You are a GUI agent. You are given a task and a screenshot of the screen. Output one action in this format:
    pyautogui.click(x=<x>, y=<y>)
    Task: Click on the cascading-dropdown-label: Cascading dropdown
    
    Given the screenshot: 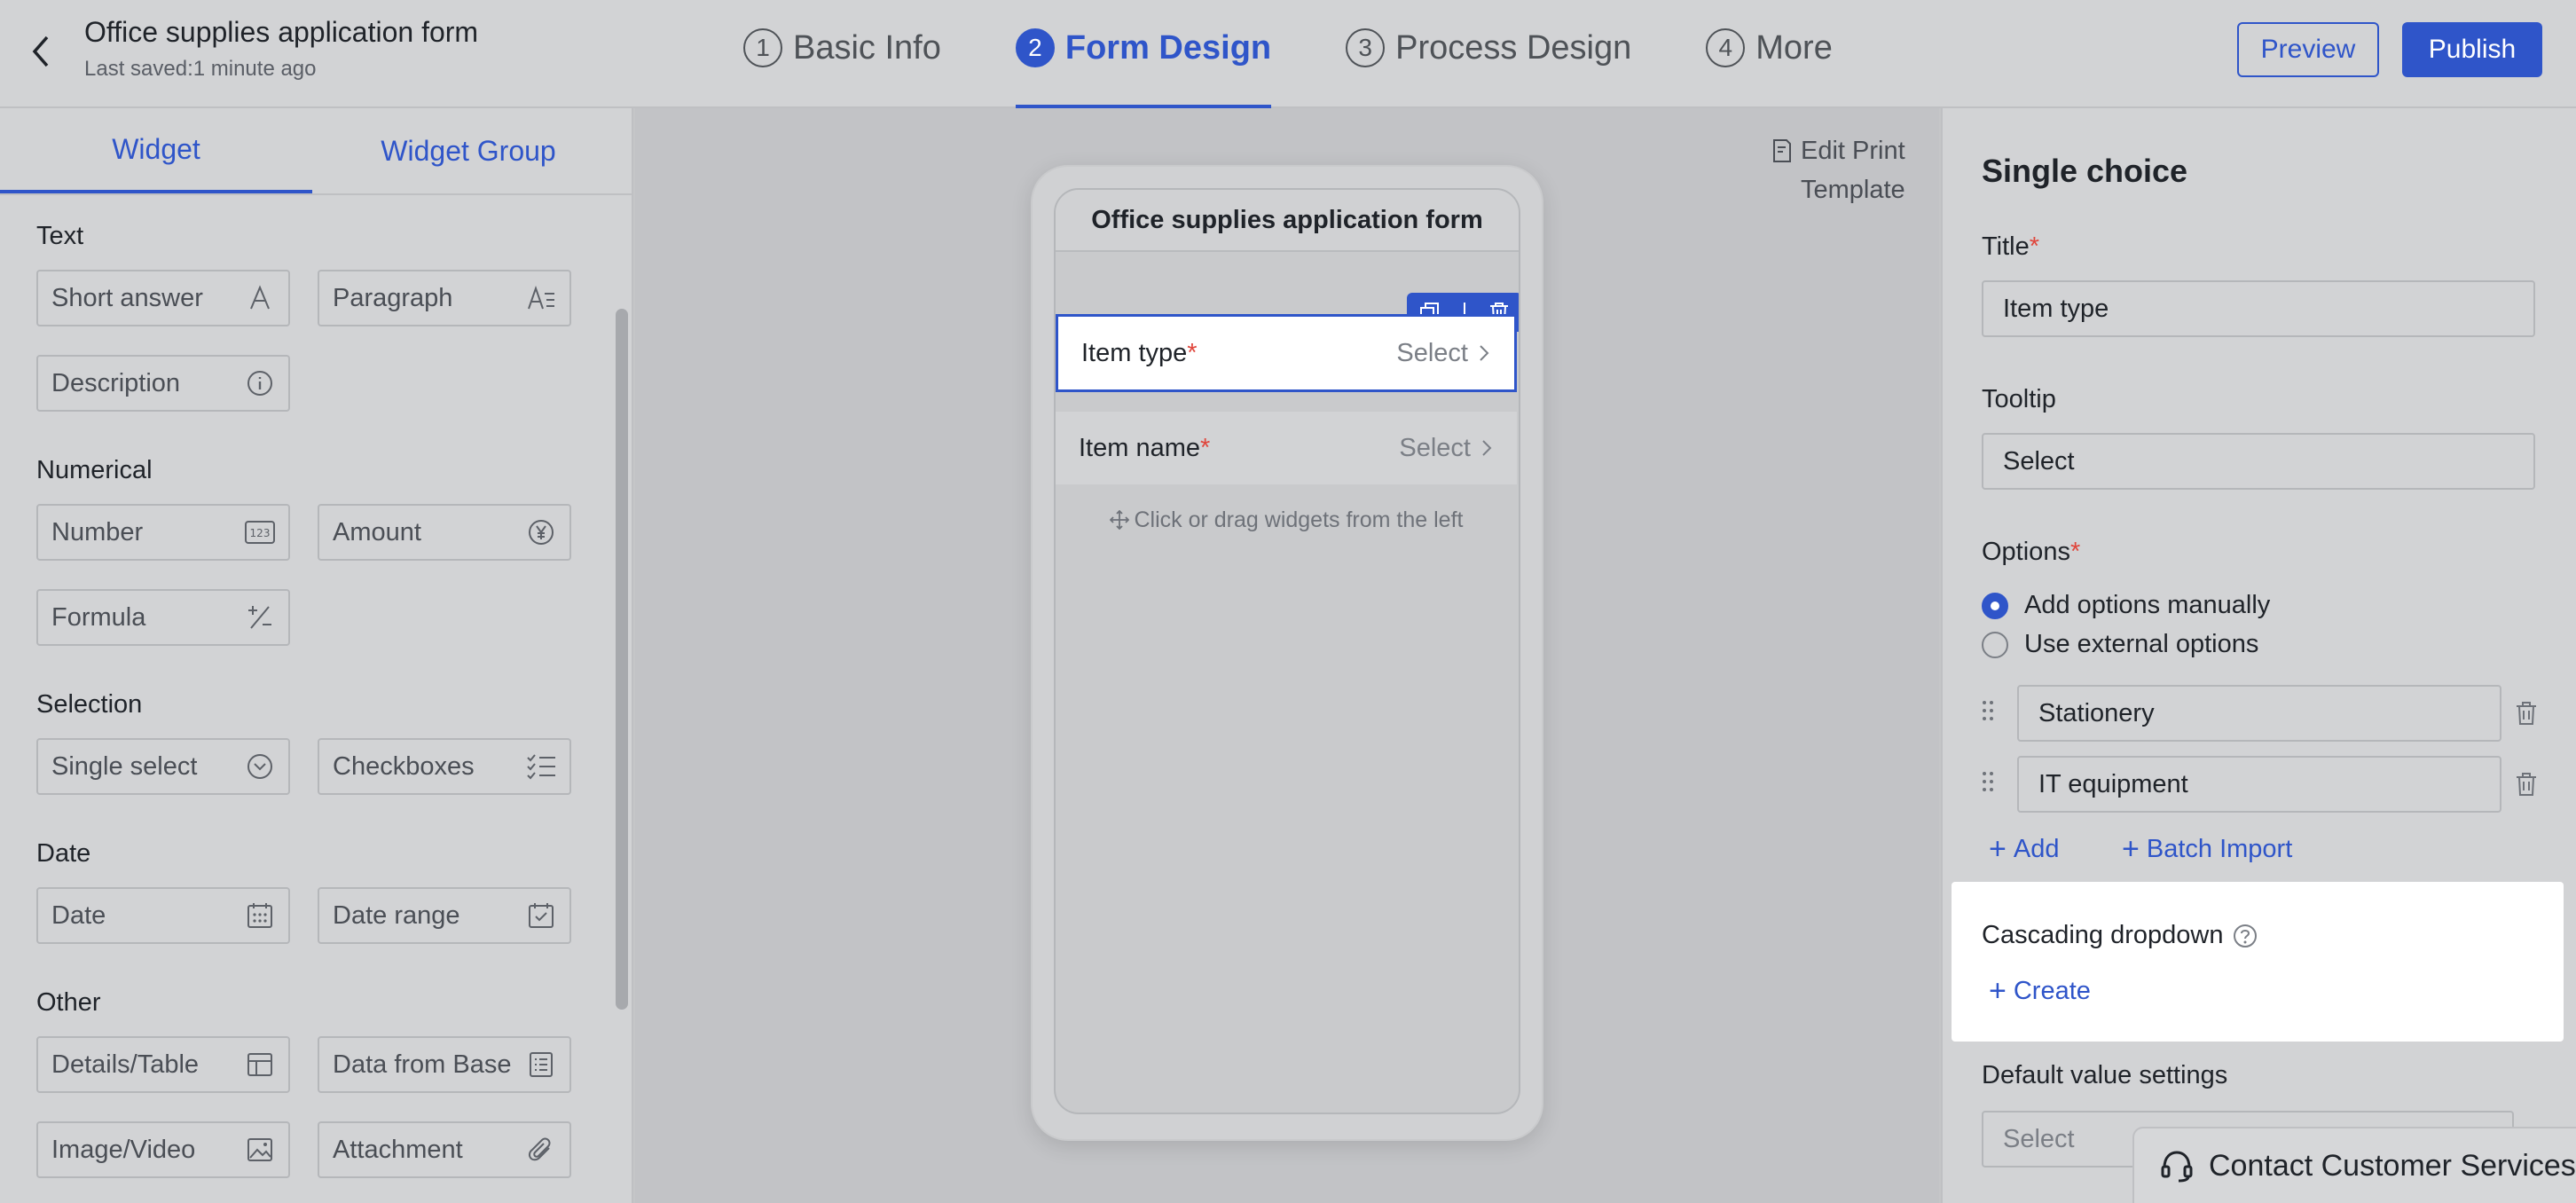 What is the action you would take?
    pyautogui.click(x=2120, y=935)
    